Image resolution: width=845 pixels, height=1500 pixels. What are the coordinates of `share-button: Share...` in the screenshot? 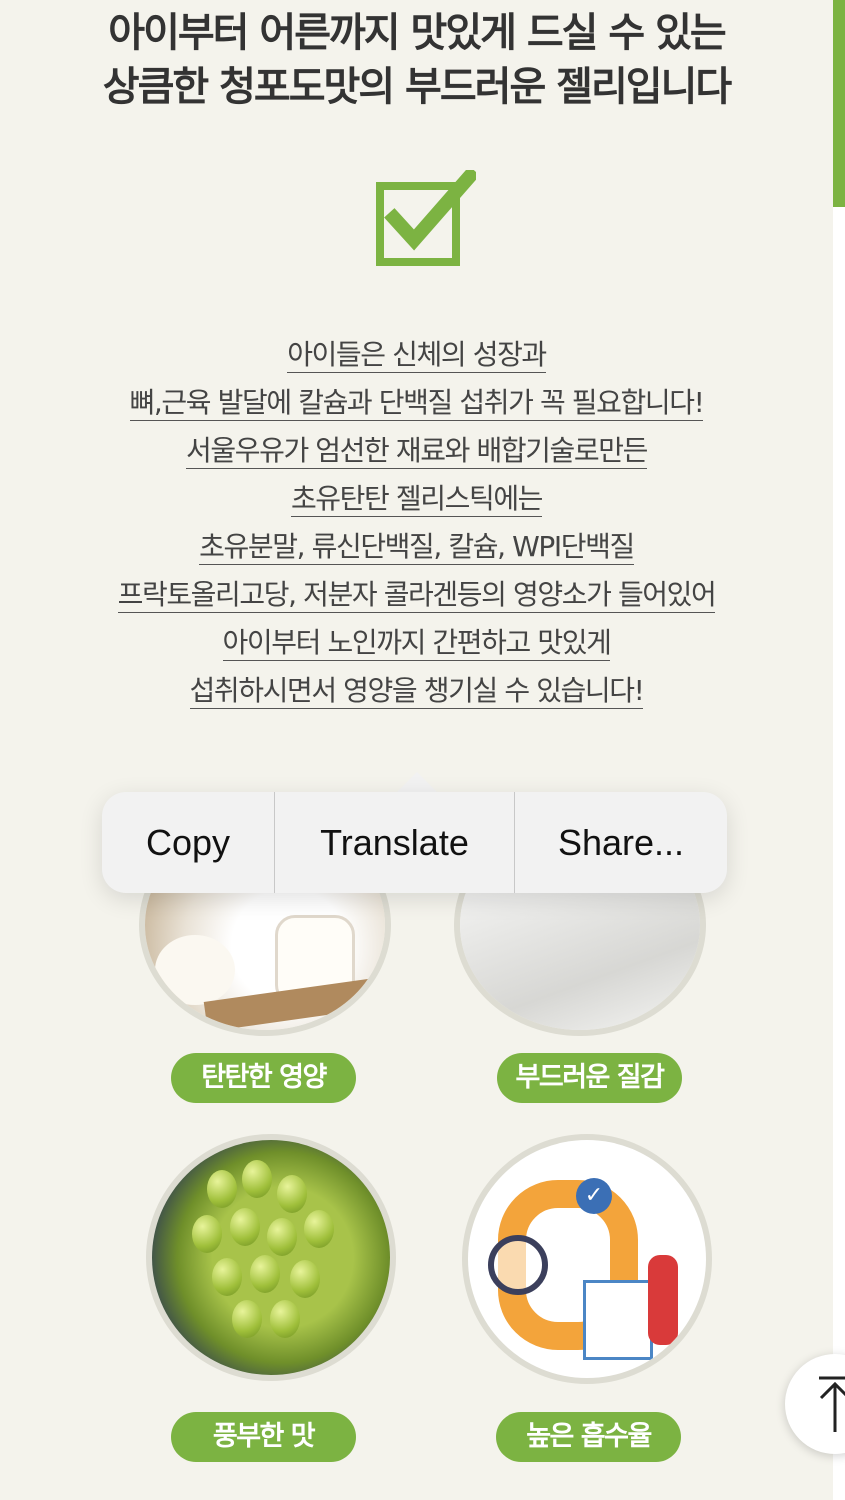 It's located at (621, 842).